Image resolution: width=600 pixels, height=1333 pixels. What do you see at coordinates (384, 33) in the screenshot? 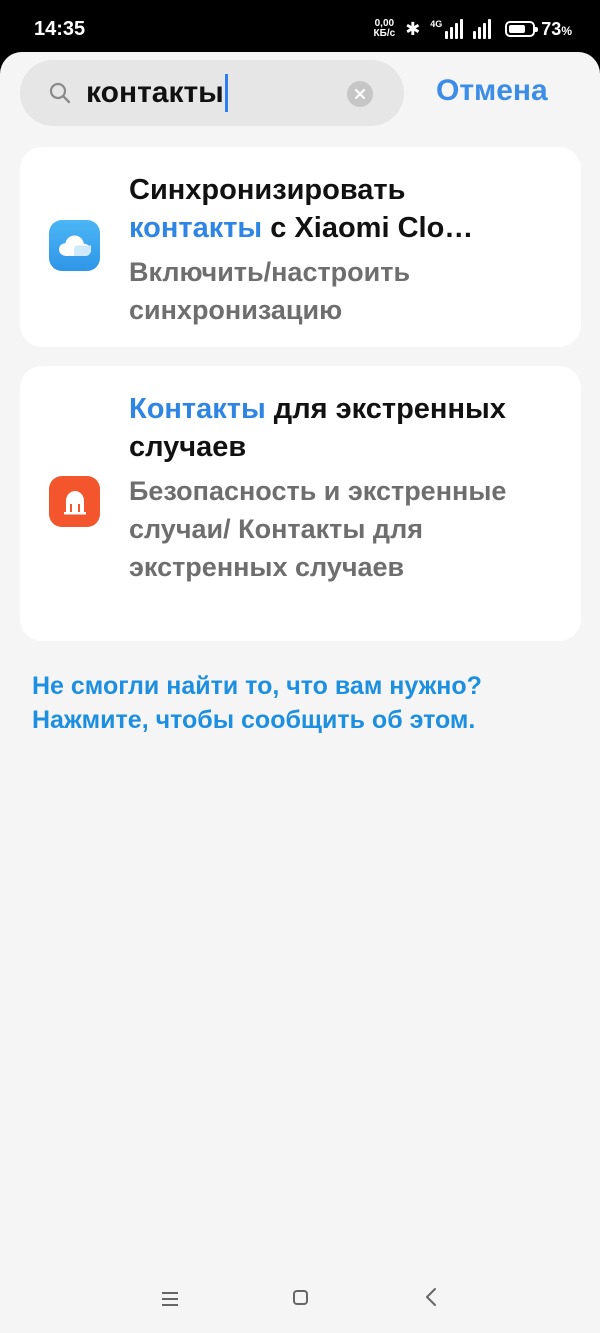
I see `network-speed-unit: КБ/с` at bounding box center [384, 33].